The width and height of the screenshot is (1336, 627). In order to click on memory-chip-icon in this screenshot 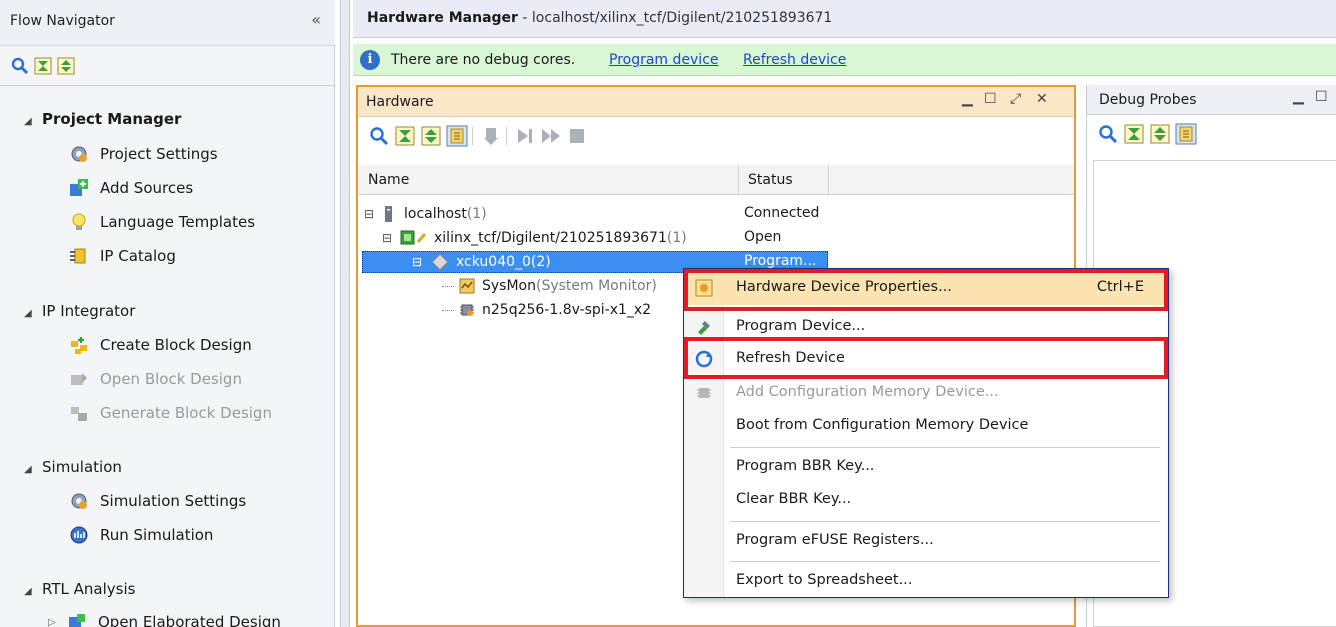, I will do `click(704, 393)`.